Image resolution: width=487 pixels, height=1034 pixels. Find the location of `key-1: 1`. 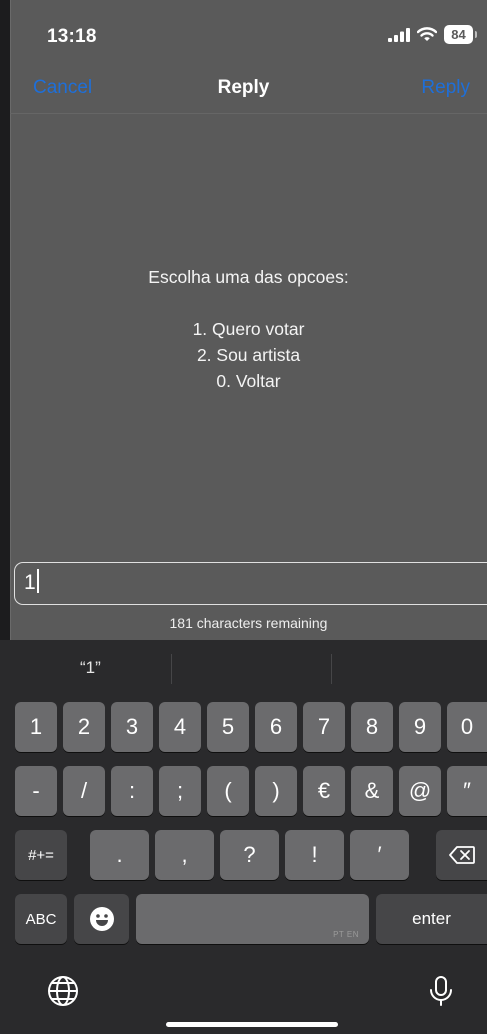

key-1: 1 is located at coordinates (36, 727).